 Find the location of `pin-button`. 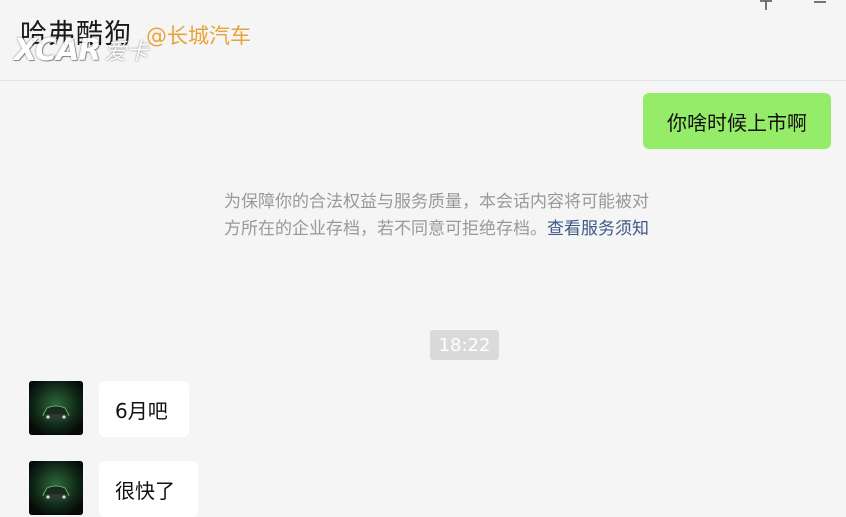

pin-button is located at coordinates (766, 7).